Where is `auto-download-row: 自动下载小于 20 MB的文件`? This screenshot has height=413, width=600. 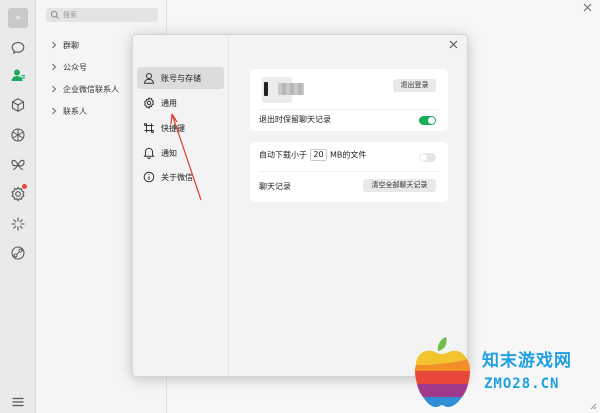
auto-download-row: 自动下载小于 20 MB的文件 is located at coordinates (312, 155).